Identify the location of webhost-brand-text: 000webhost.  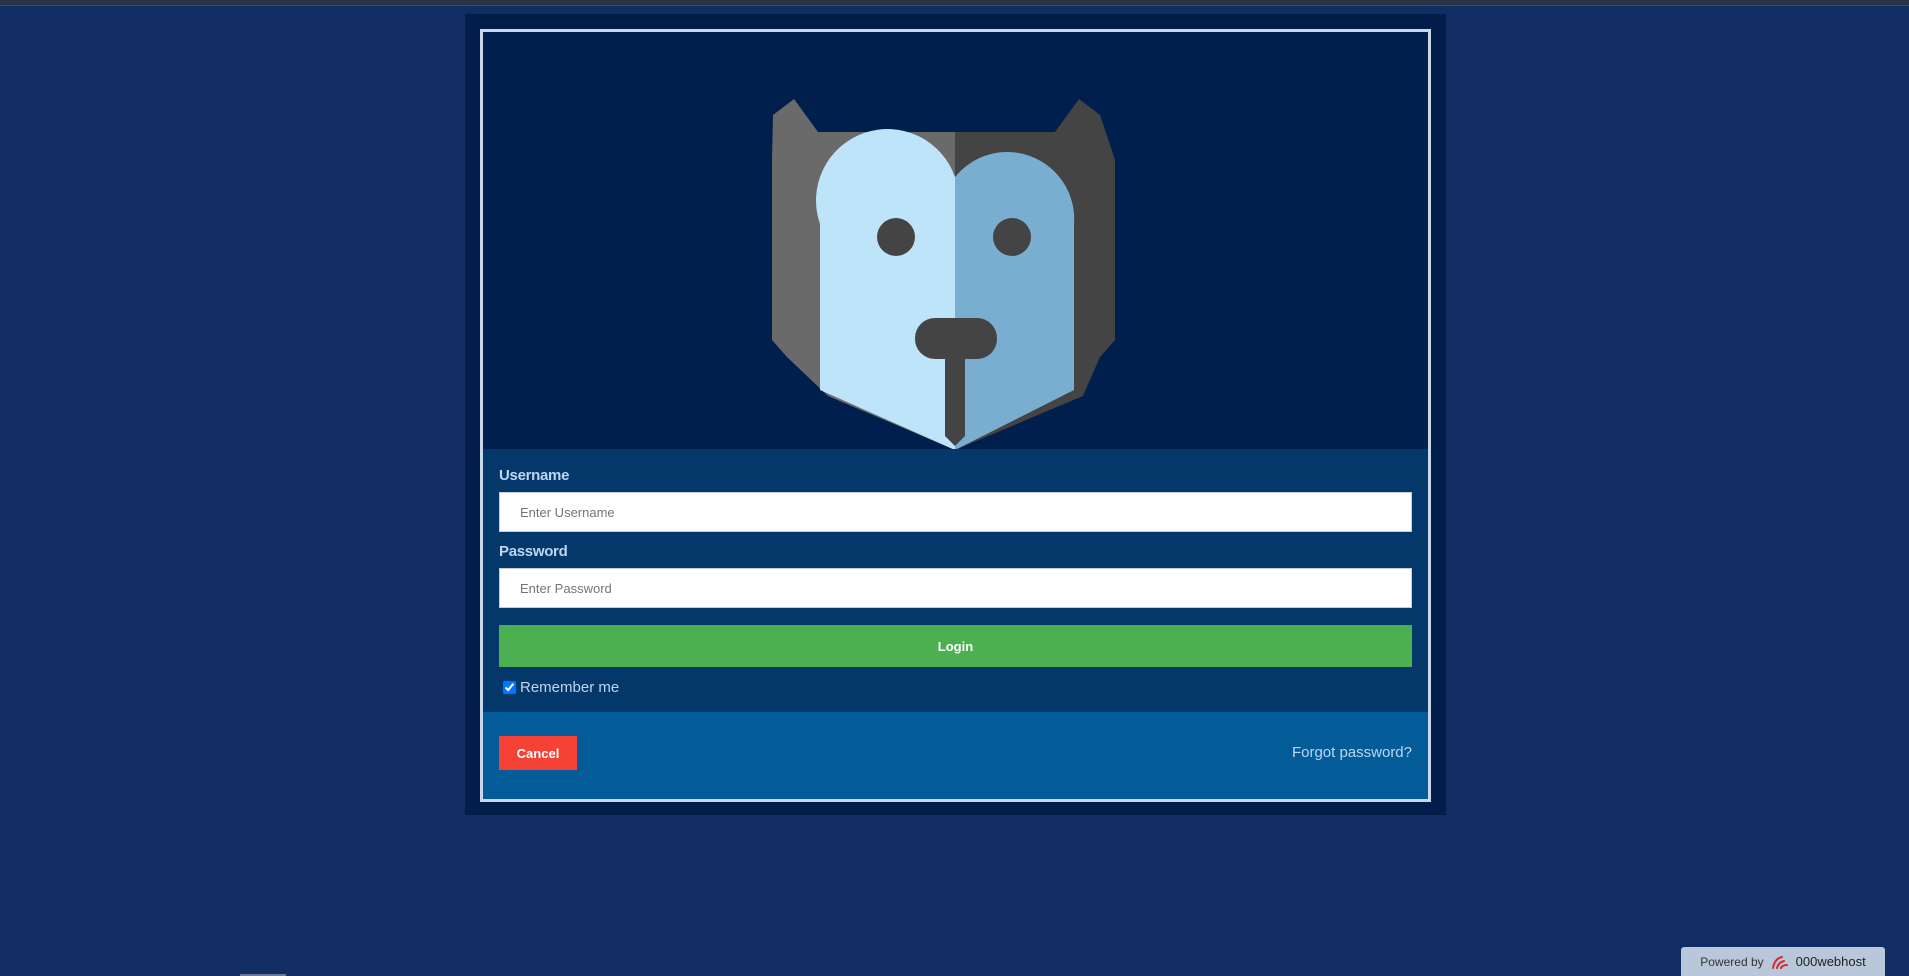
(1830, 961).